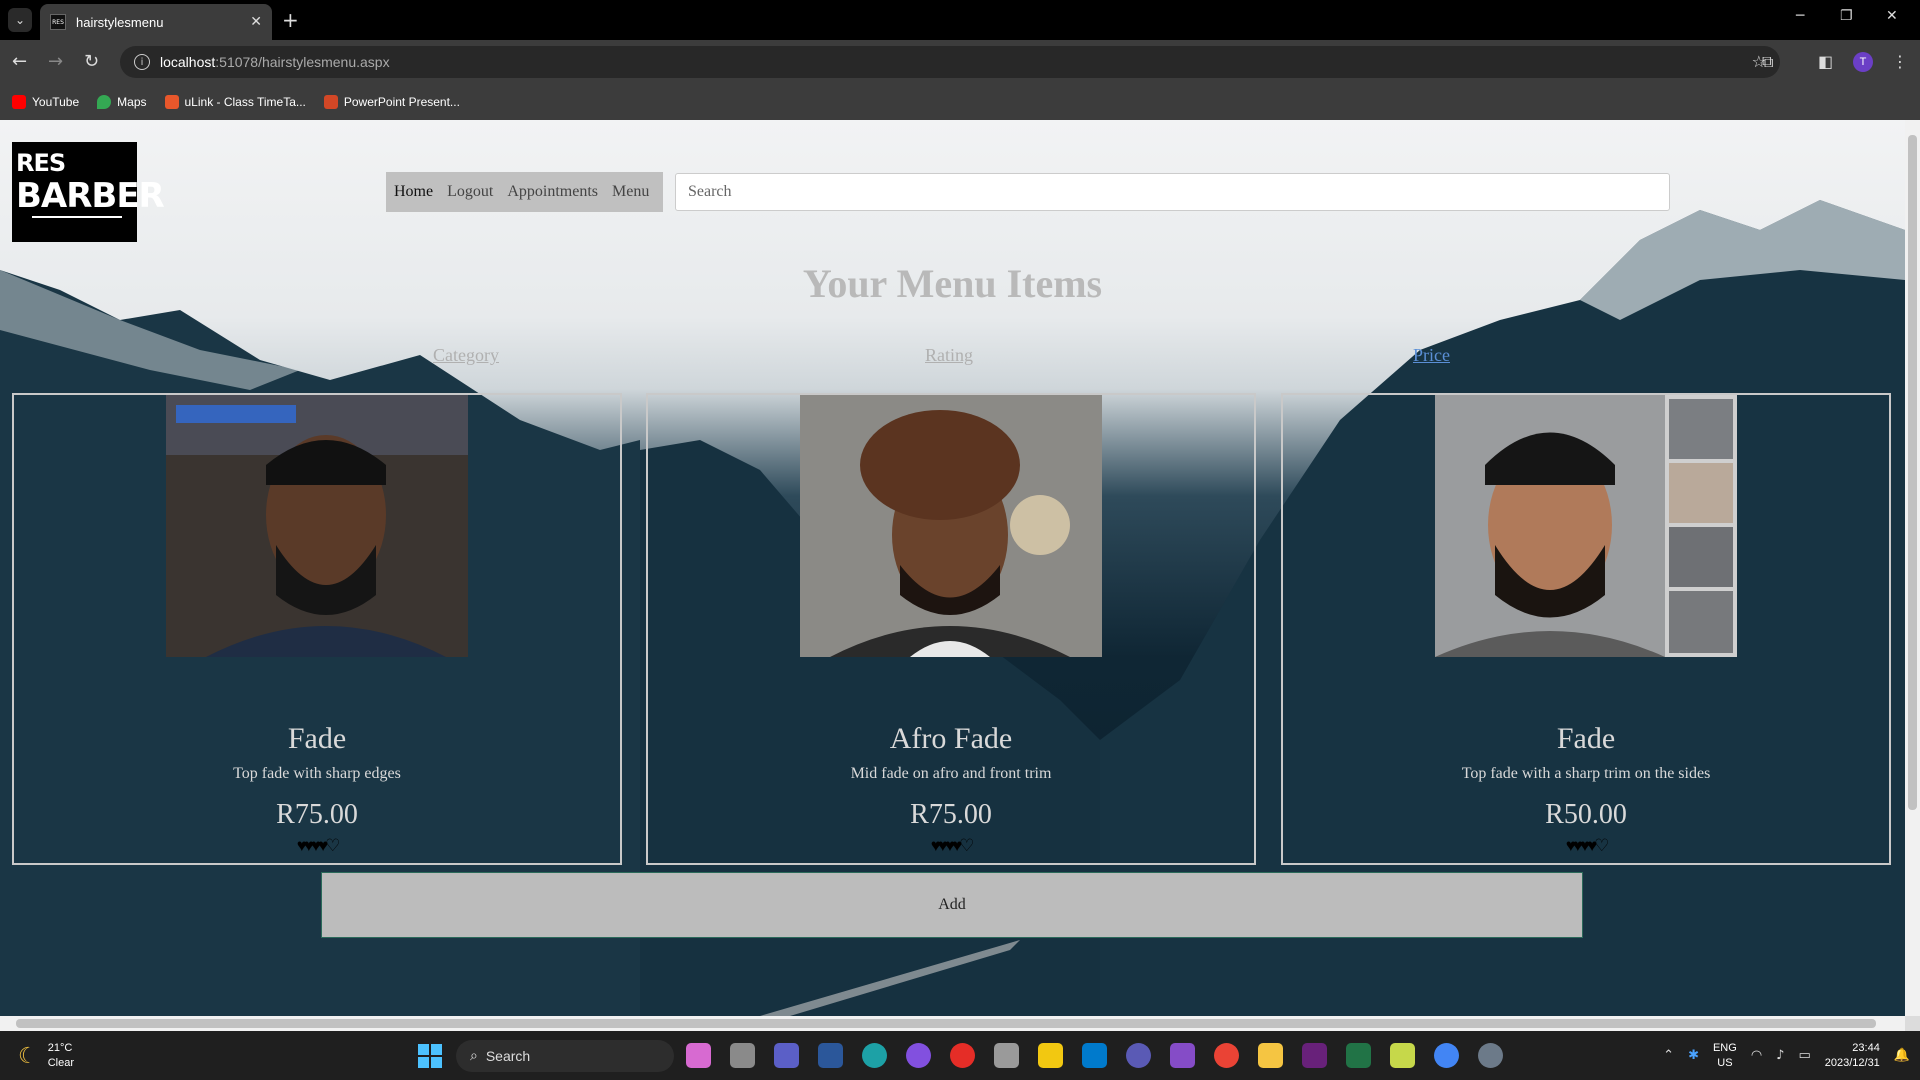  What do you see at coordinates (1912, 472) in the screenshot?
I see `vertical-scroll-thumb` at bounding box center [1912, 472].